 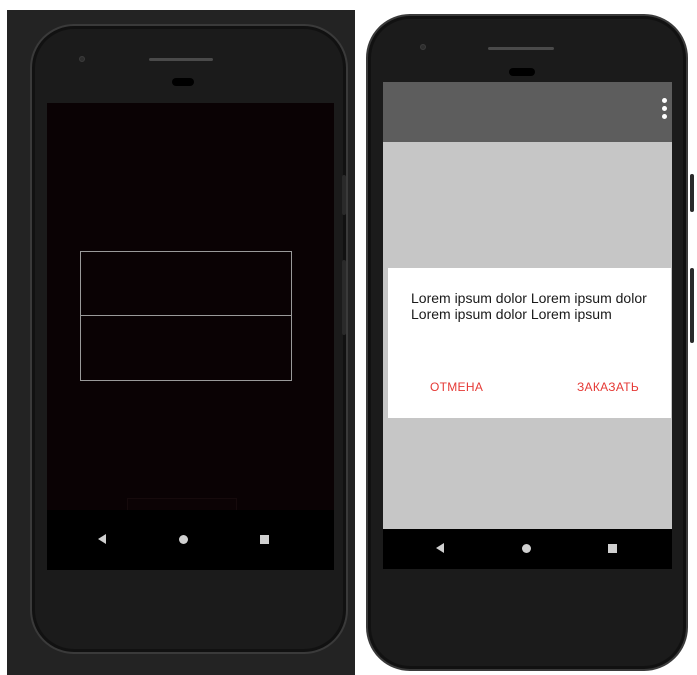 I want to click on cancel-button: ОТМЕНА, so click(x=456, y=387).